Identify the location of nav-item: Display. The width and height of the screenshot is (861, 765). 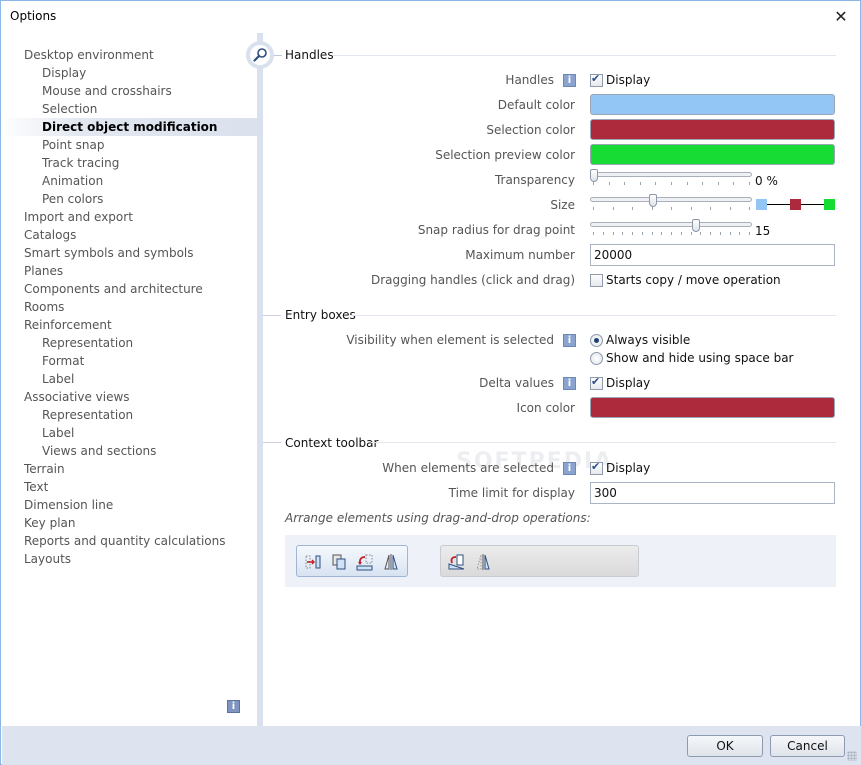
(129, 73).